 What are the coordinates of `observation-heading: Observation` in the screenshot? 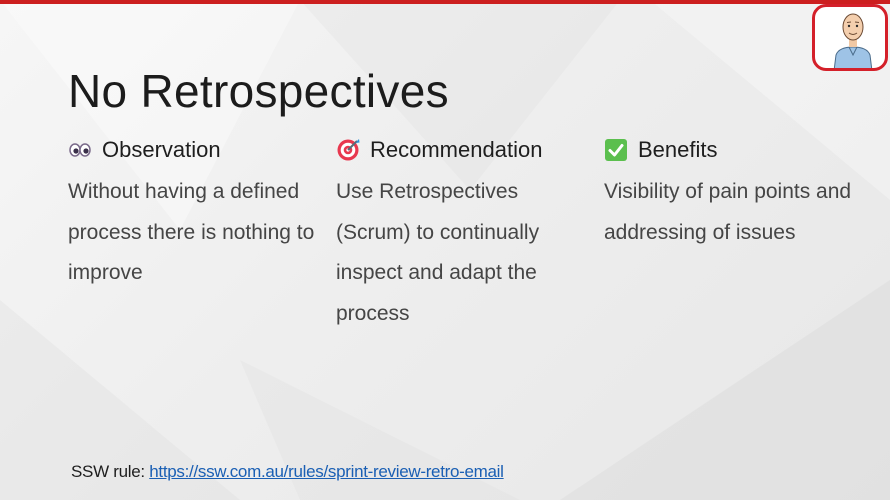 It's located at (193, 150).